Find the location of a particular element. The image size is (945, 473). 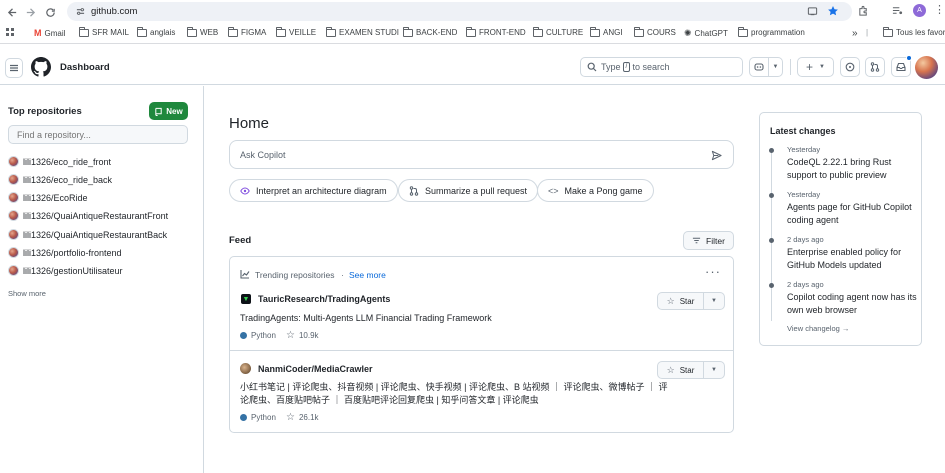

copilot-icon is located at coordinates (758, 67).